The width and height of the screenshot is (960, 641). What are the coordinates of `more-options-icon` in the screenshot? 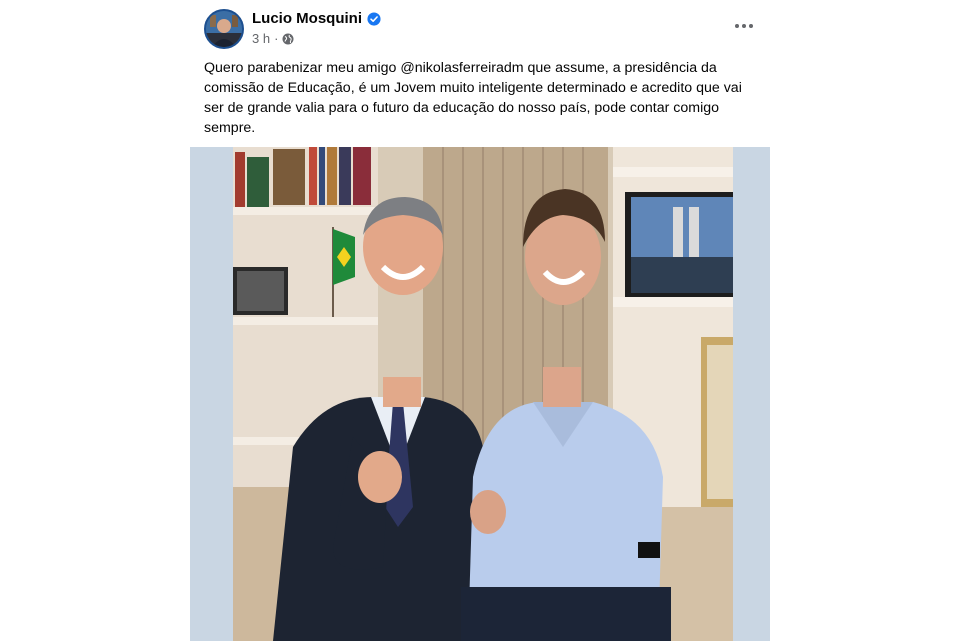 It's located at (744, 26).